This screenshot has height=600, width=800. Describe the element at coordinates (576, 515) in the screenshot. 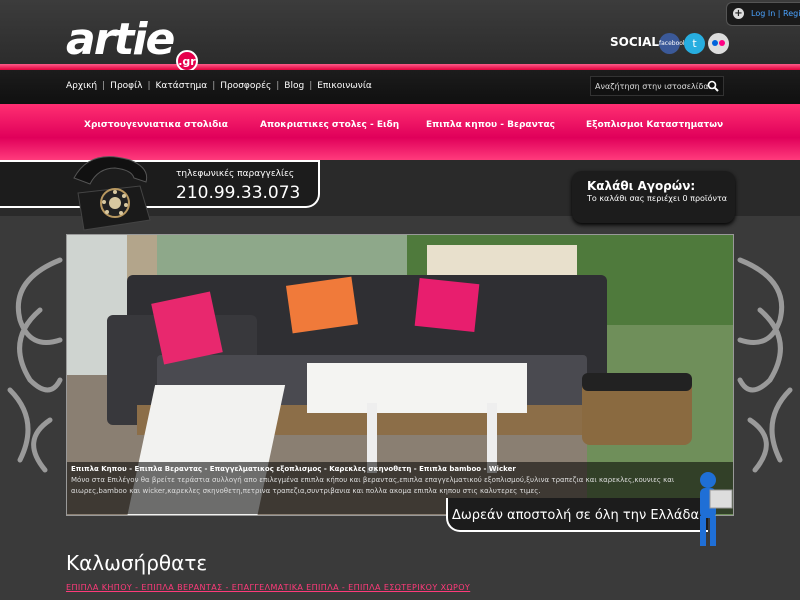

I see `free-shipping-text: Δωρεάν αποστολή σε όλη την Ελλάδα` at that location.